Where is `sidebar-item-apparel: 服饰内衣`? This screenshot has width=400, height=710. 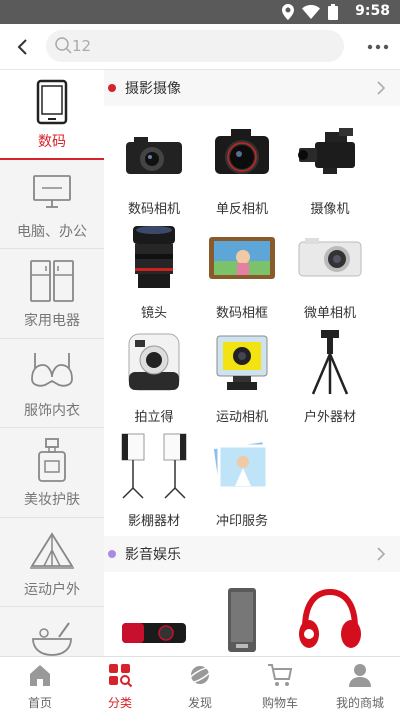
sidebar-item-apparel: 服饰内衣 is located at coordinates (52, 383).